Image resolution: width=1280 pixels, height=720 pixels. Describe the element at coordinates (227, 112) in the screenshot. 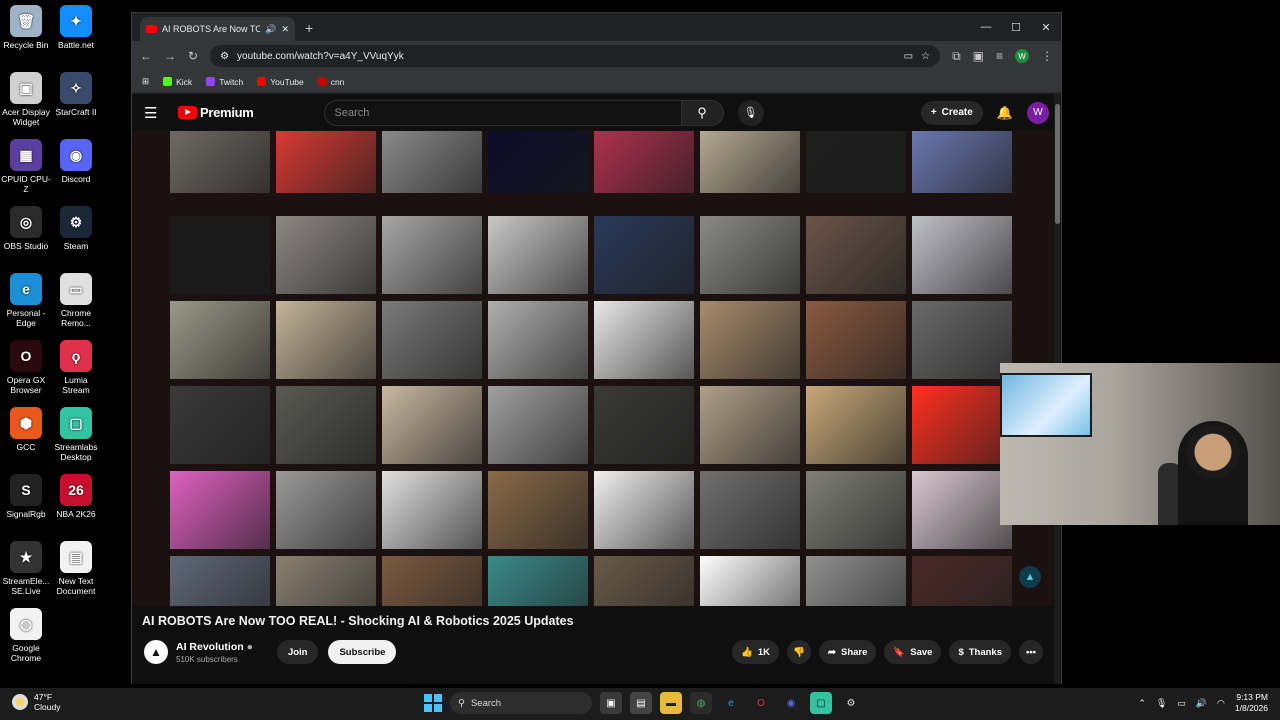

I see `logo-text: Premium` at that location.